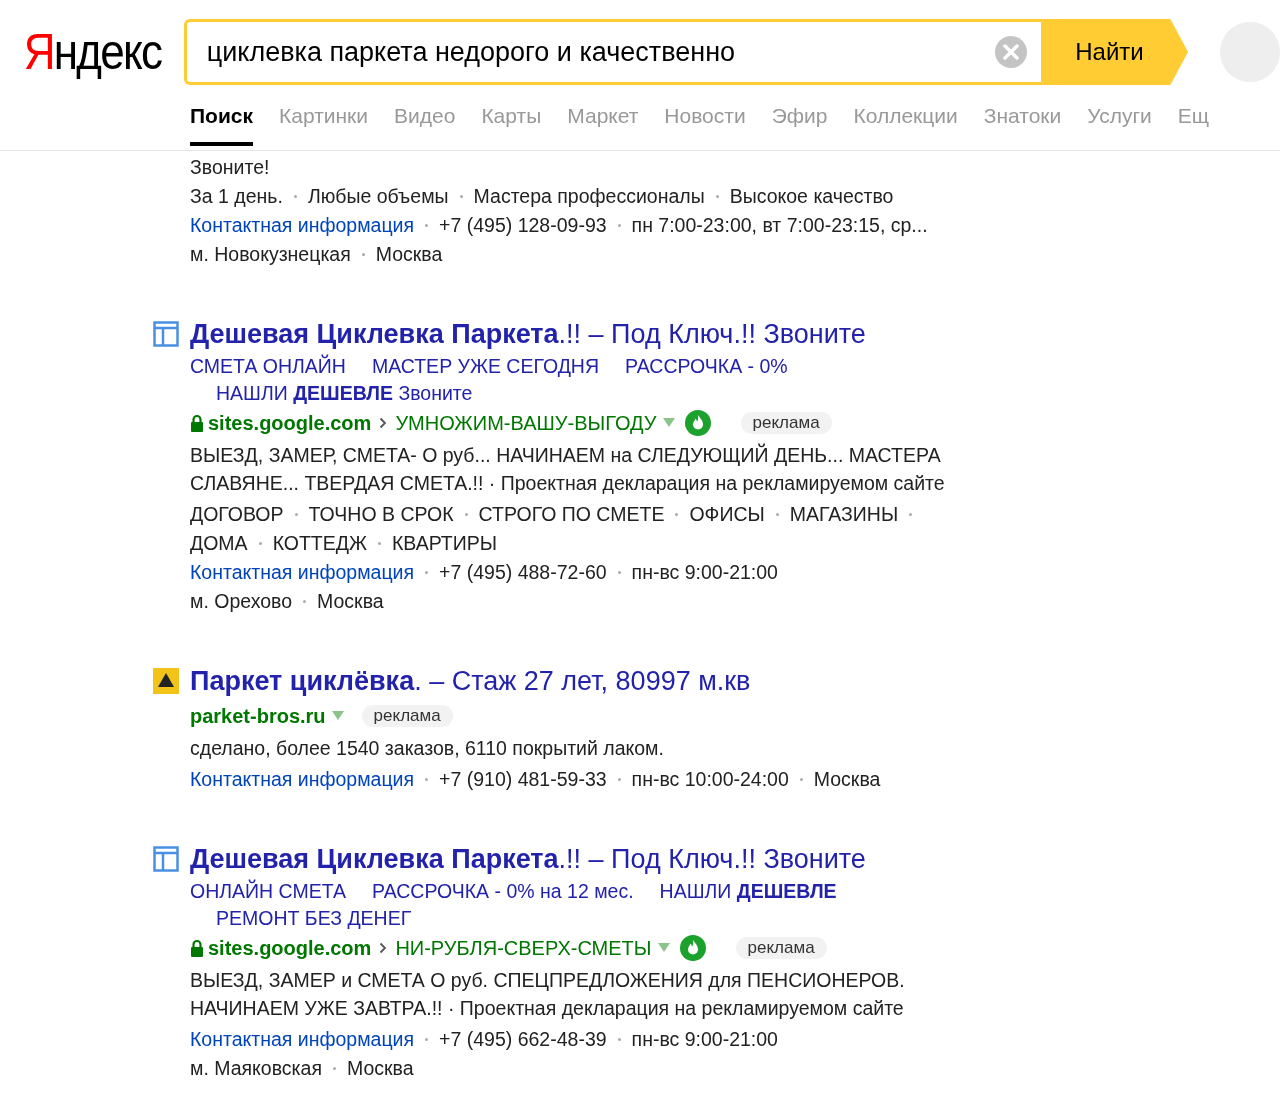 The height and width of the screenshot is (1115, 1280). Describe the element at coordinates (230, 167) in the screenshot. I see `result-text: Звоните!` at that location.